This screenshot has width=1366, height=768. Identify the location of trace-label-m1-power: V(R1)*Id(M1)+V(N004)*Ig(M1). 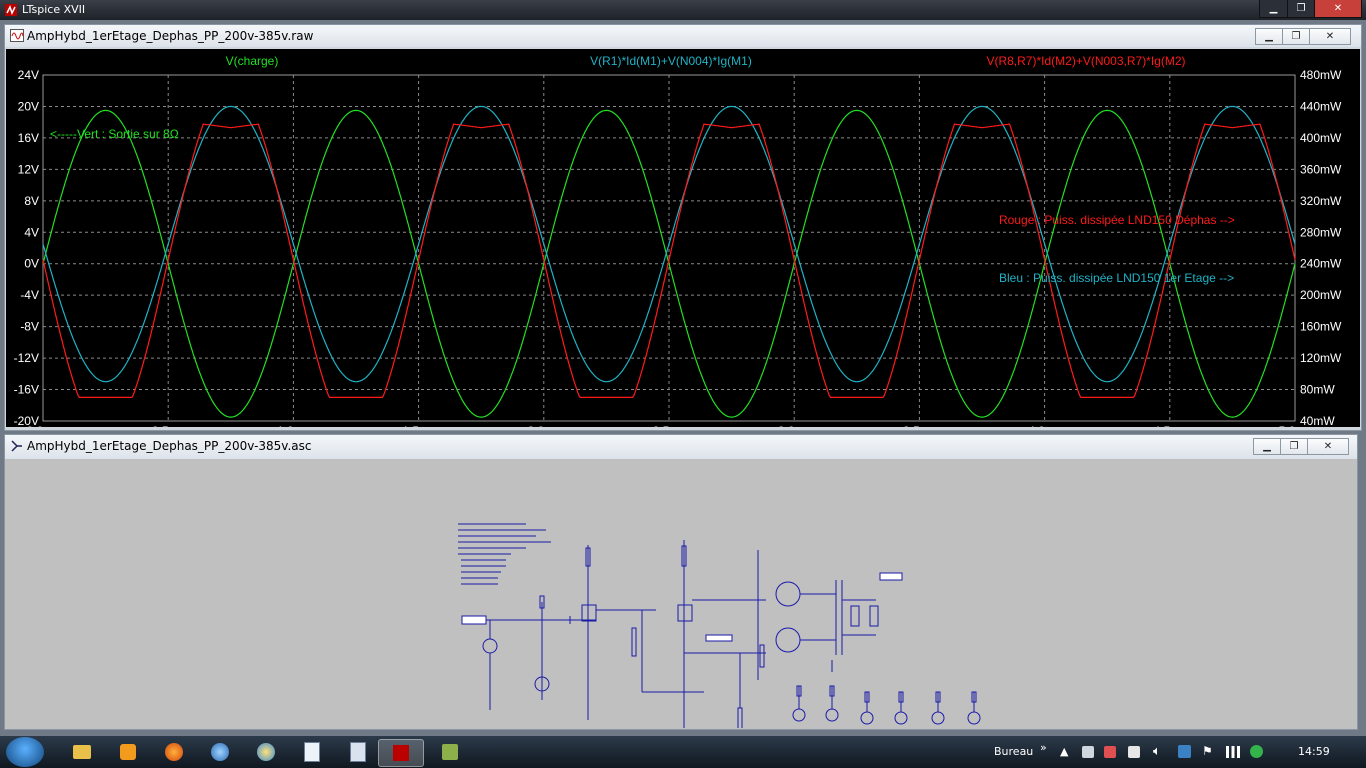
(671, 61).